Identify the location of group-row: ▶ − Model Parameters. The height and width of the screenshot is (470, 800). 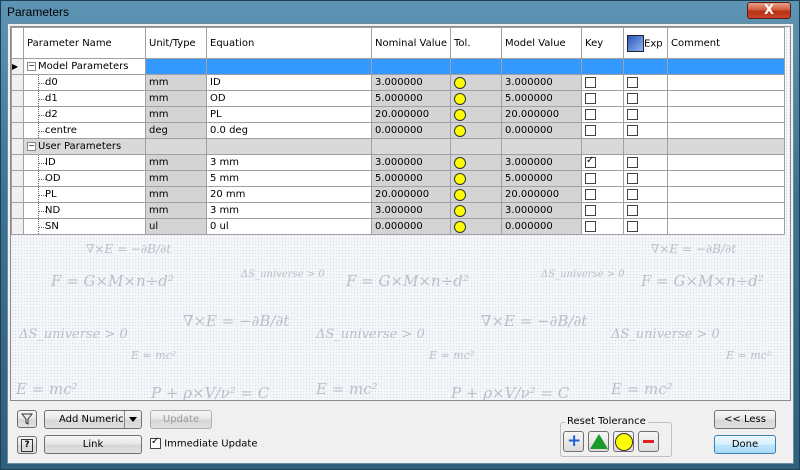
(398, 66).